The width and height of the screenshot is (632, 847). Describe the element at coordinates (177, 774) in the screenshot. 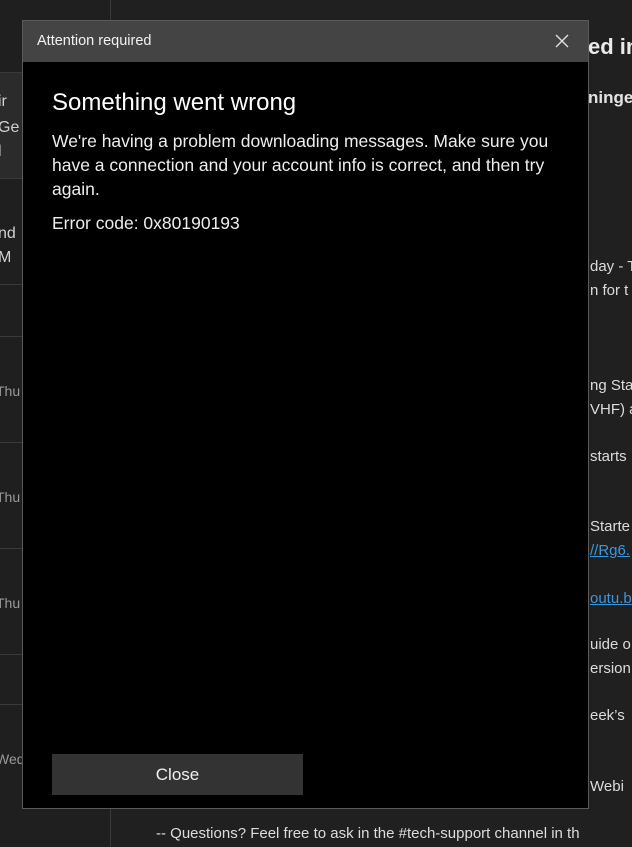

I see `close-button: Close` at that location.